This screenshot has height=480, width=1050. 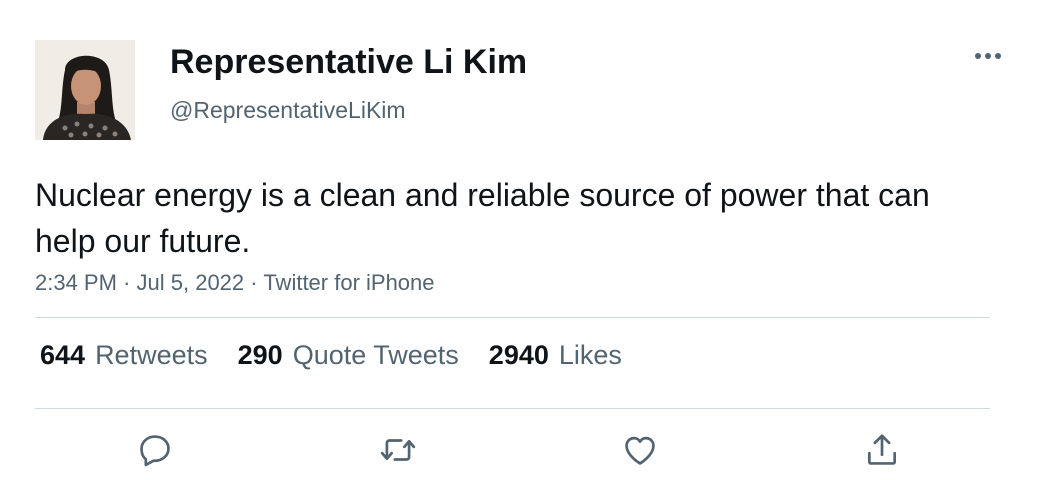 I want to click on more-options-button, so click(x=988, y=56).